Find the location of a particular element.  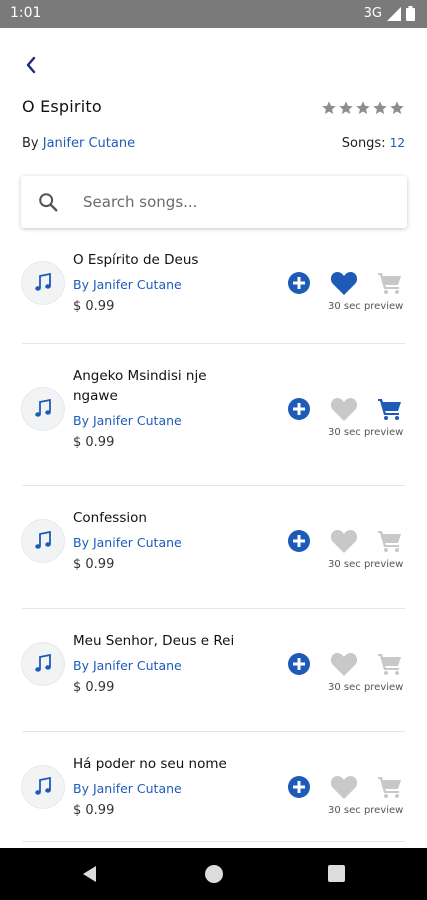

back-button is located at coordinates (31, 65).